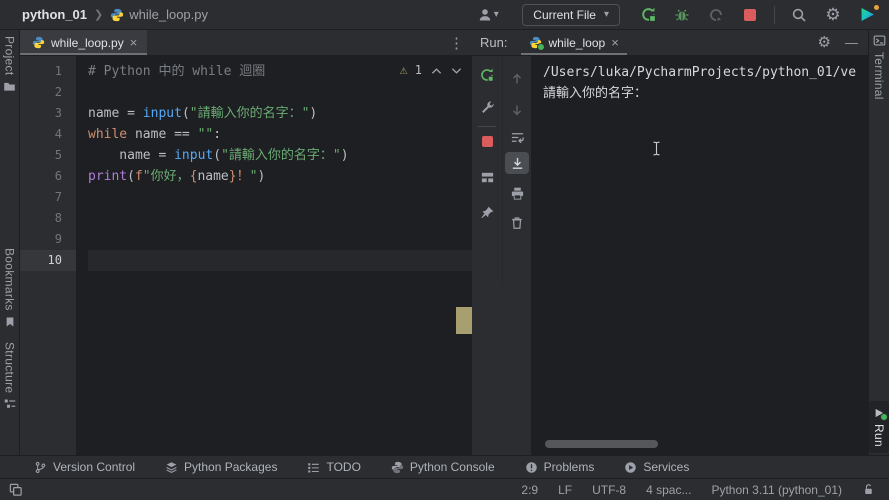 Image resolution: width=889 pixels, height=500 pixels. Describe the element at coordinates (9, 376) in the screenshot. I see `sidebar-item-structure: Structure` at that location.